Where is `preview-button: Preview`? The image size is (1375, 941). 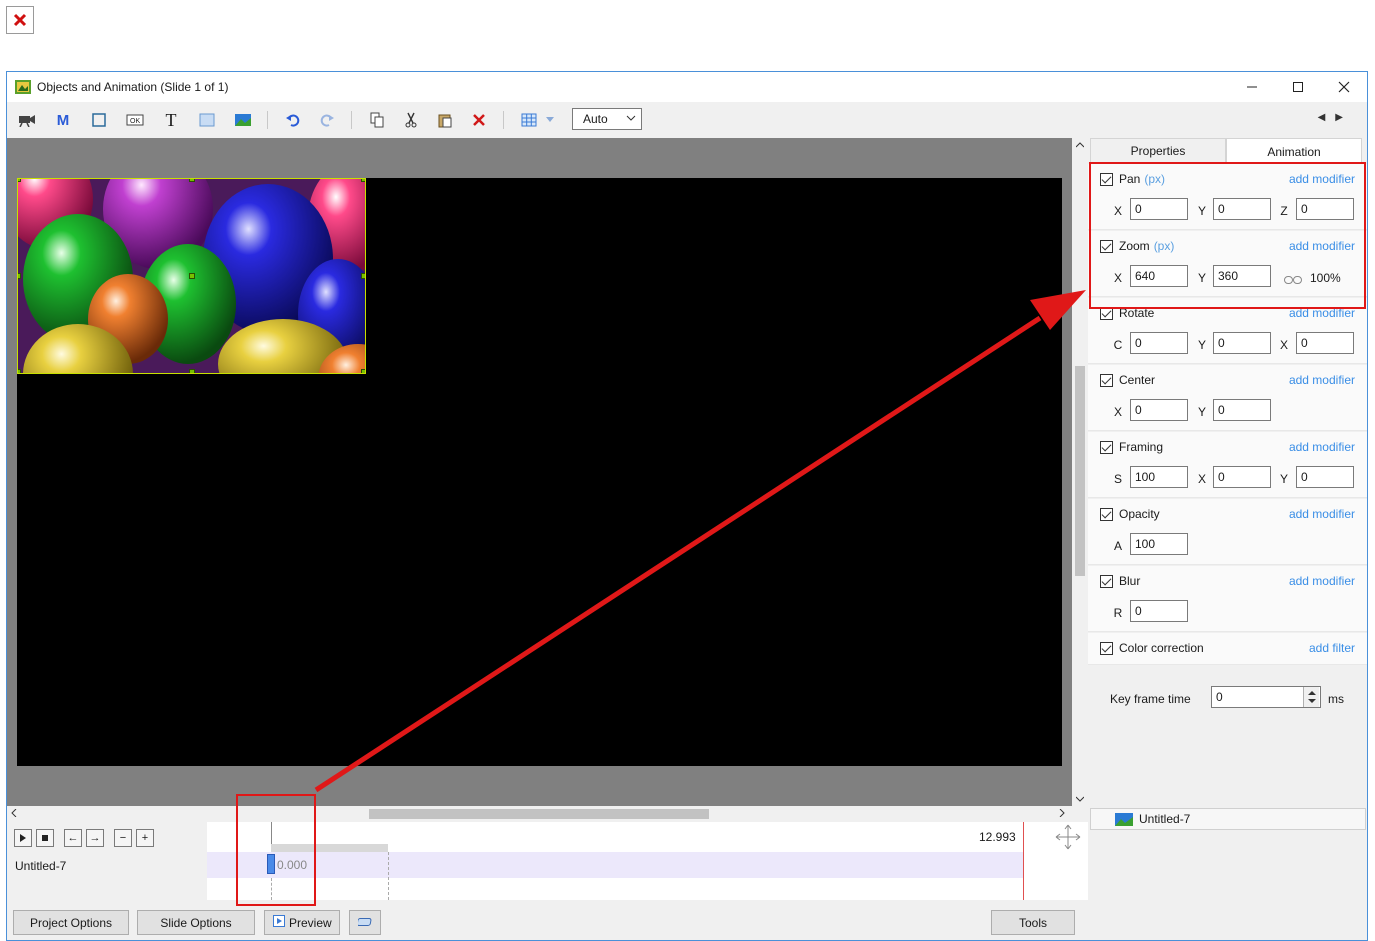 preview-button: Preview is located at coordinates (302, 922).